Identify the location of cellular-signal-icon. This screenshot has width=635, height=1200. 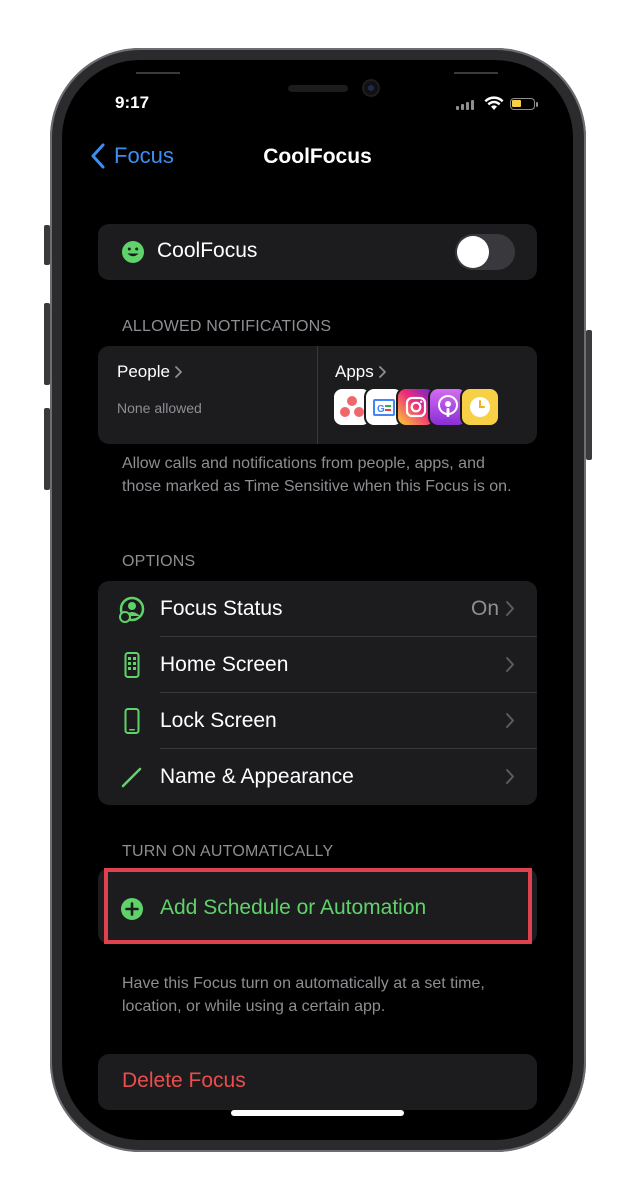
(465, 105).